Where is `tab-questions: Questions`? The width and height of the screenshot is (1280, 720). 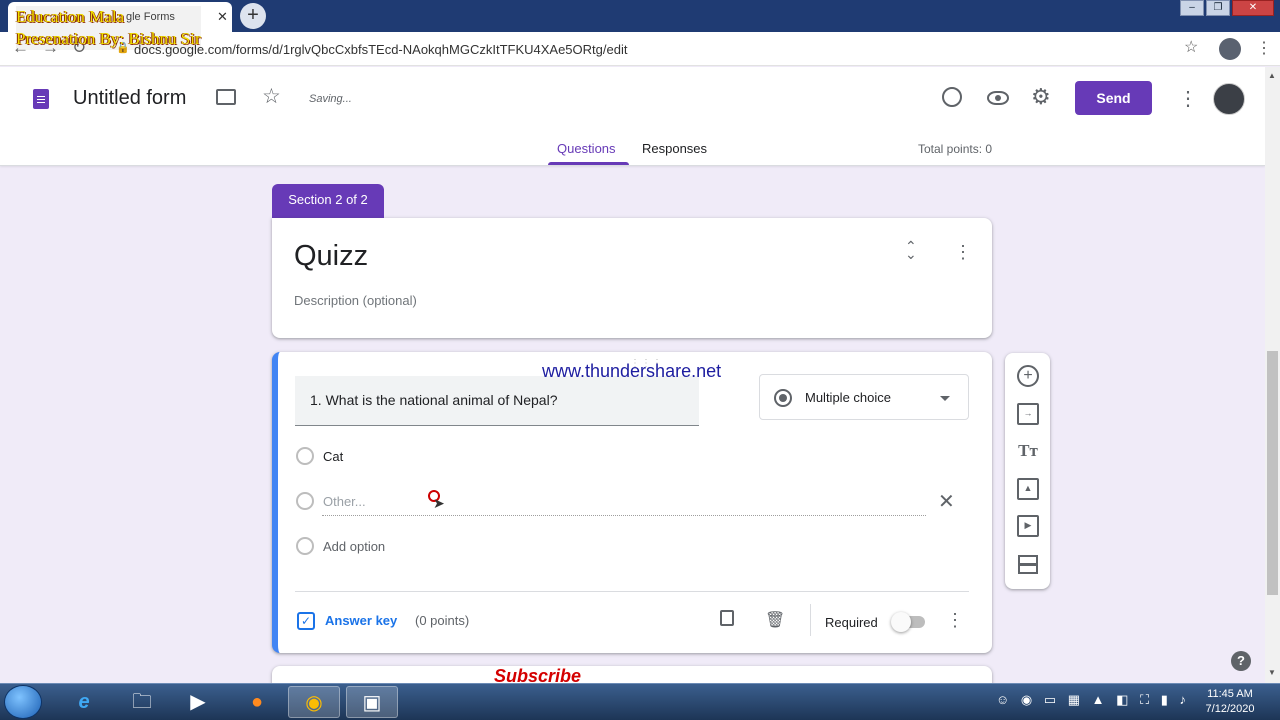
tab-questions: Questions is located at coordinates (586, 148).